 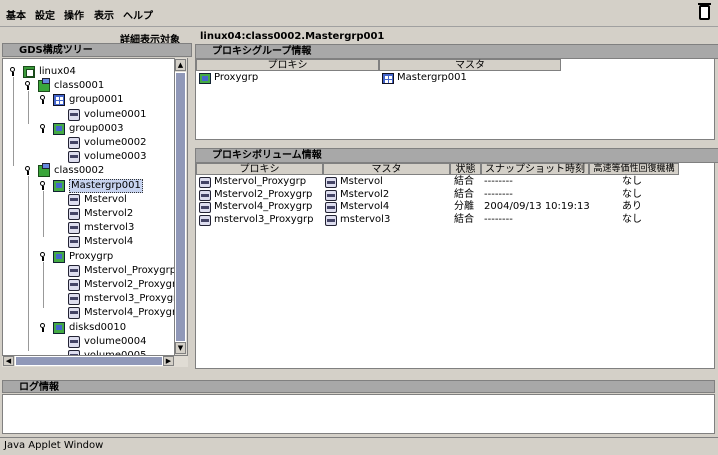 What do you see at coordinates (359, 13) in the screenshot?
I see `menu-bar: 基本 設定 操作 表示 ヘルプ` at bounding box center [359, 13].